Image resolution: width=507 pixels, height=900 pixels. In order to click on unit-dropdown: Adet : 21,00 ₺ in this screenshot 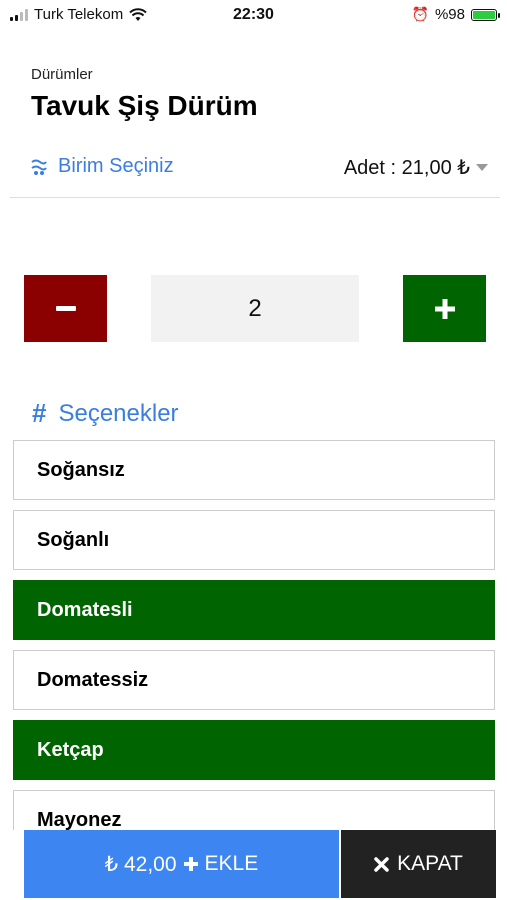, I will do `click(416, 167)`.